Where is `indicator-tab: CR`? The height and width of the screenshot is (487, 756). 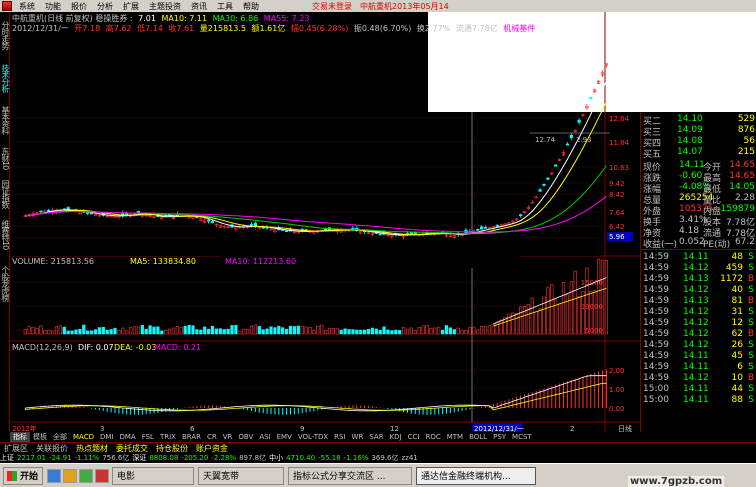 indicator-tab: CR is located at coordinates (212, 437).